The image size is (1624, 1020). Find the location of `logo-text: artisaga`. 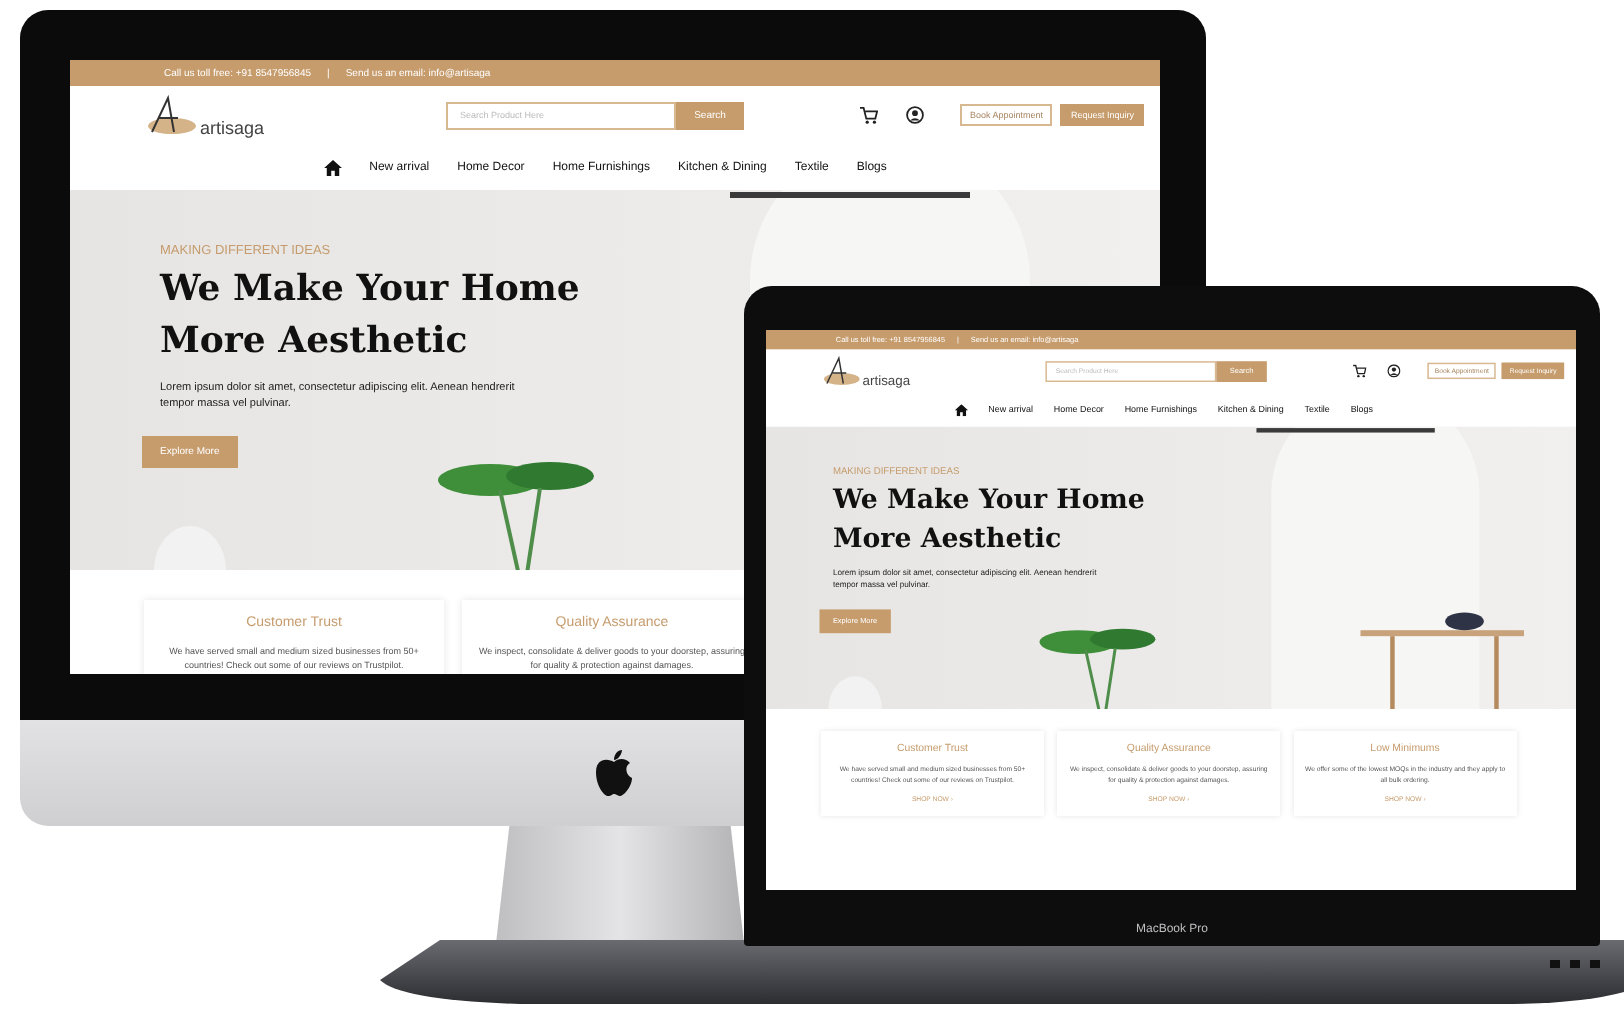

logo-text: artisaga is located at coordinates (232, 127).